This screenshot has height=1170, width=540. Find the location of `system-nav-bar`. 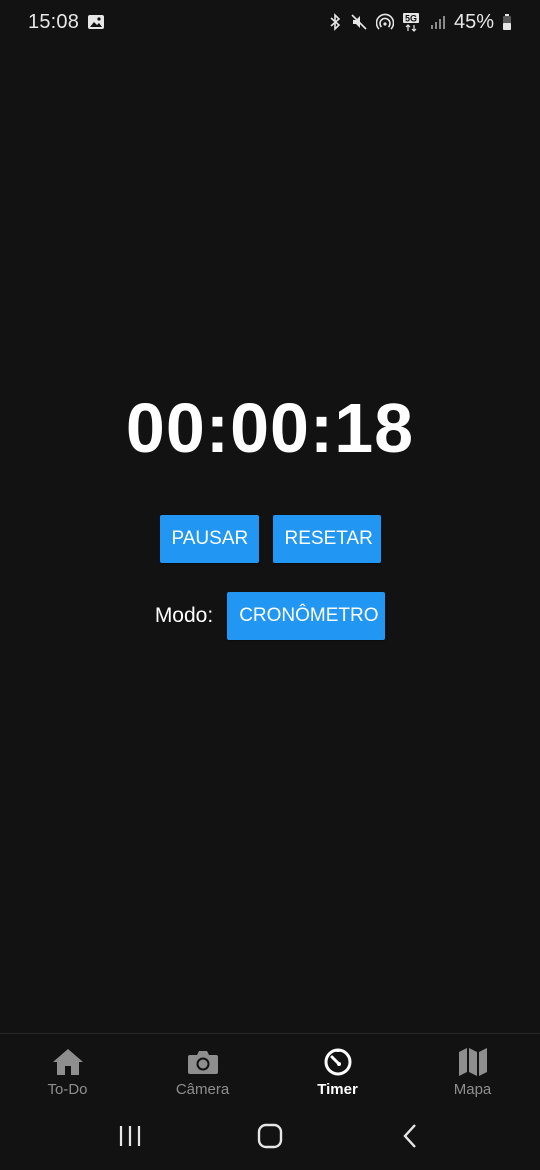

system-nav-bar is located at coordinates (270, 1138).